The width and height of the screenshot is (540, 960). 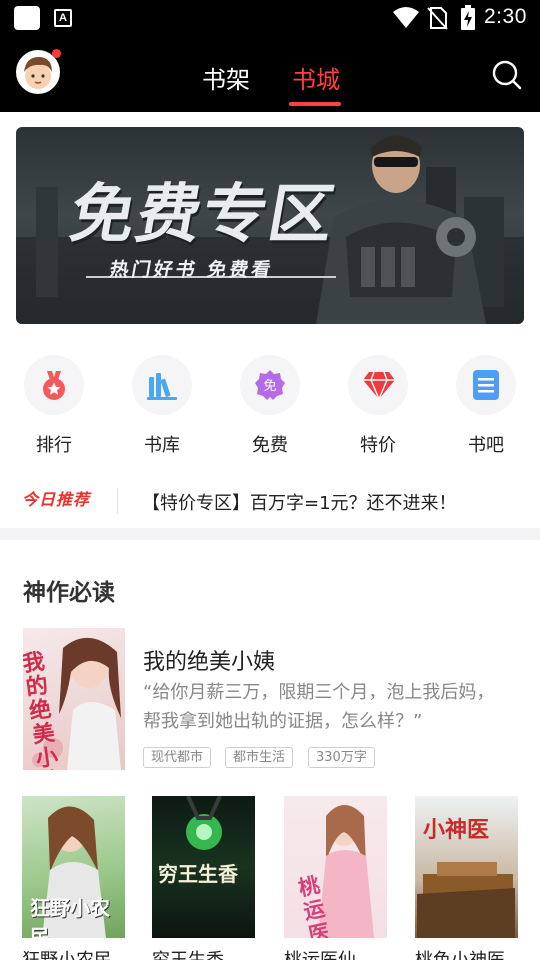 I want to click on book-title: 桃色小神医, so click(x=466, y=953).